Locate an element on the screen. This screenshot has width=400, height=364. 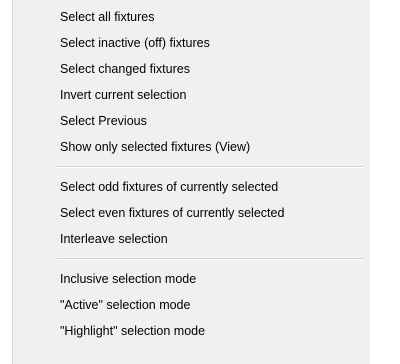
menu-item-highlight-mode: "Highlight" selection mode is located at coordinates (191, 331).